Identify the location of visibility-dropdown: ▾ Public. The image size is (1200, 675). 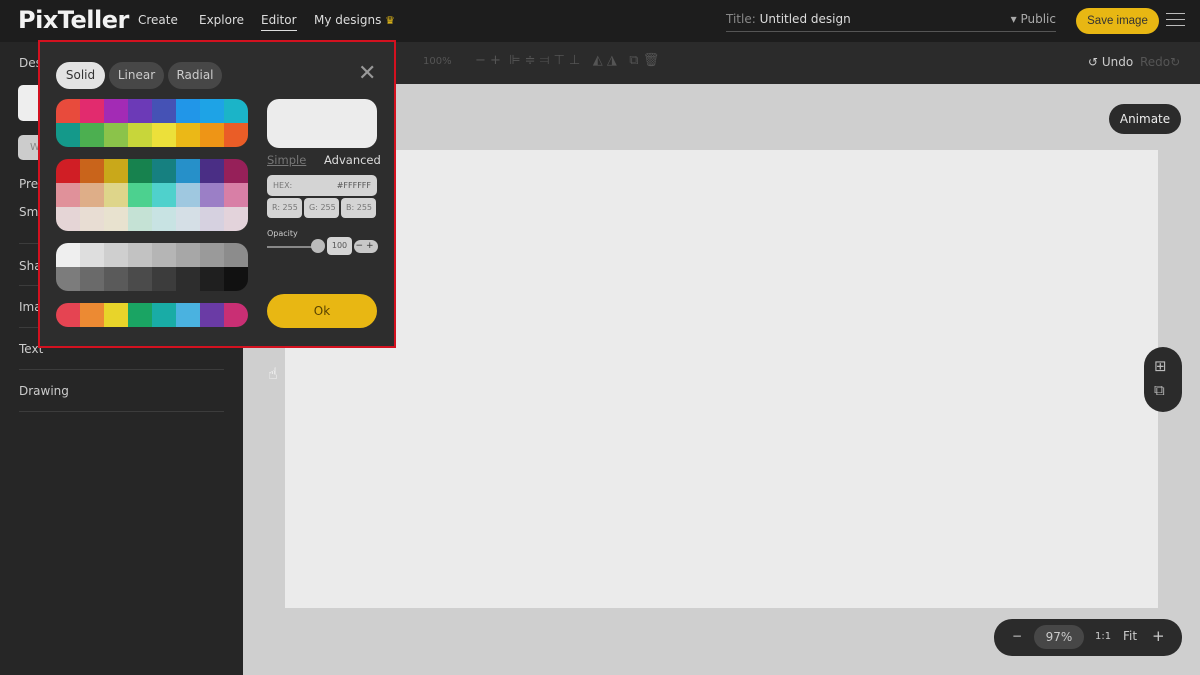
(1033, 19).